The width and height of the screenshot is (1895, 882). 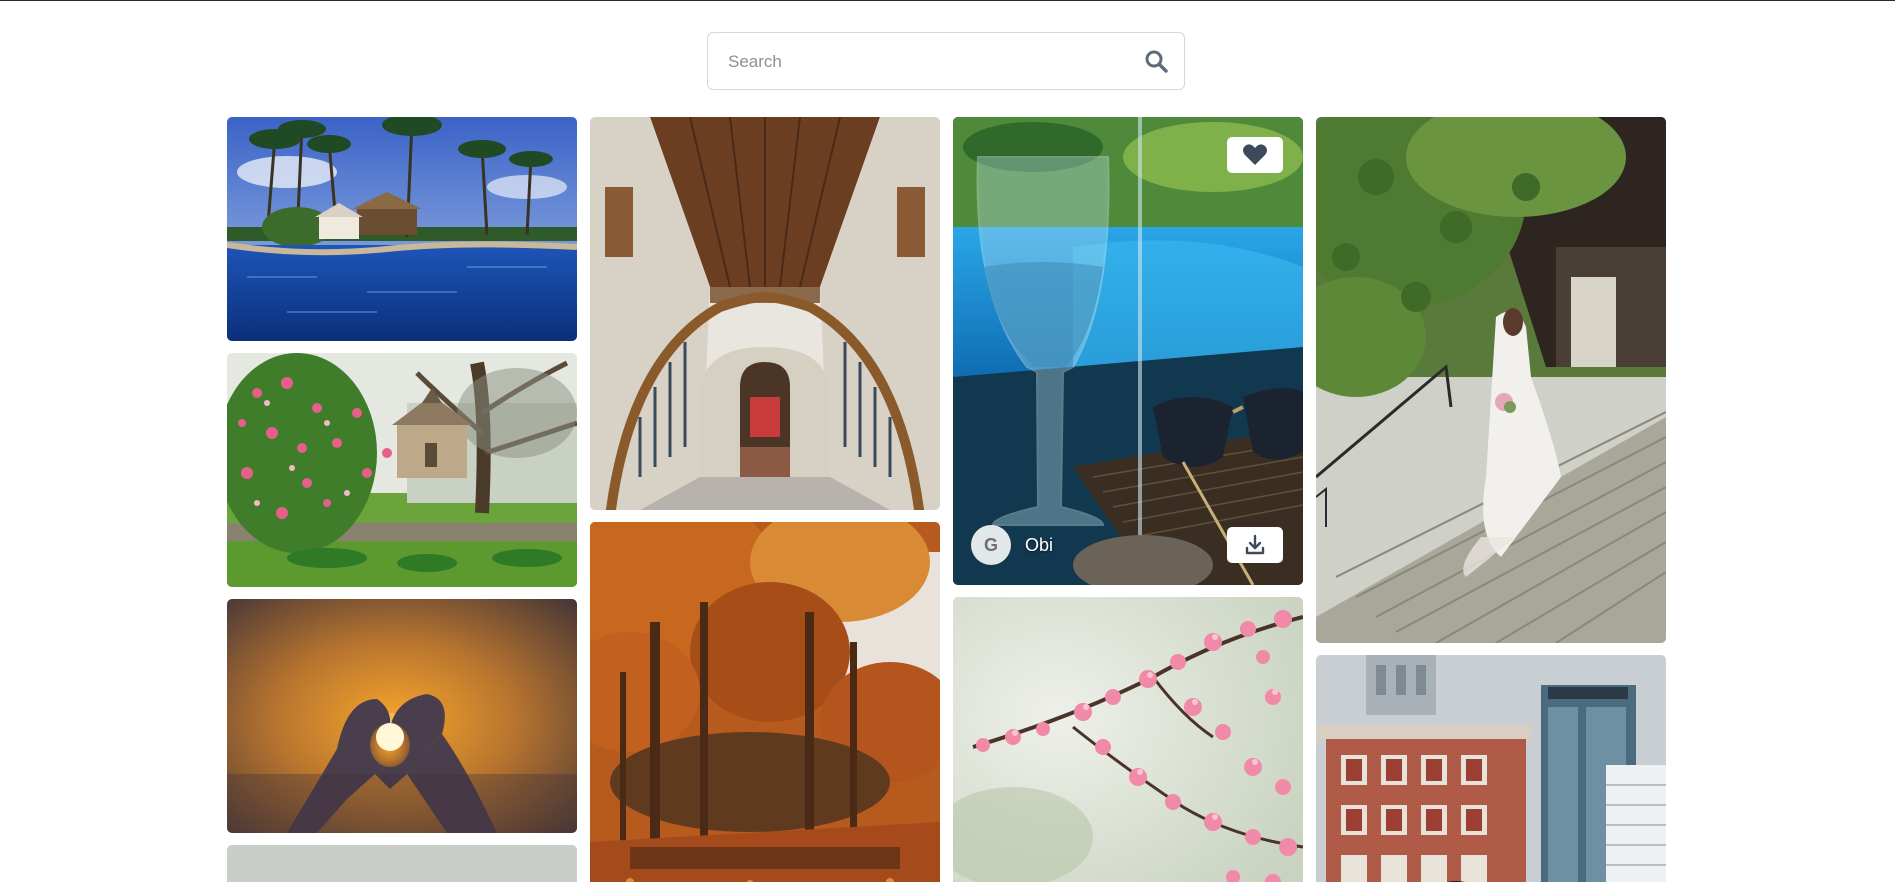 I want to click on photo-city-buildings, so click(x=1491, y=768).